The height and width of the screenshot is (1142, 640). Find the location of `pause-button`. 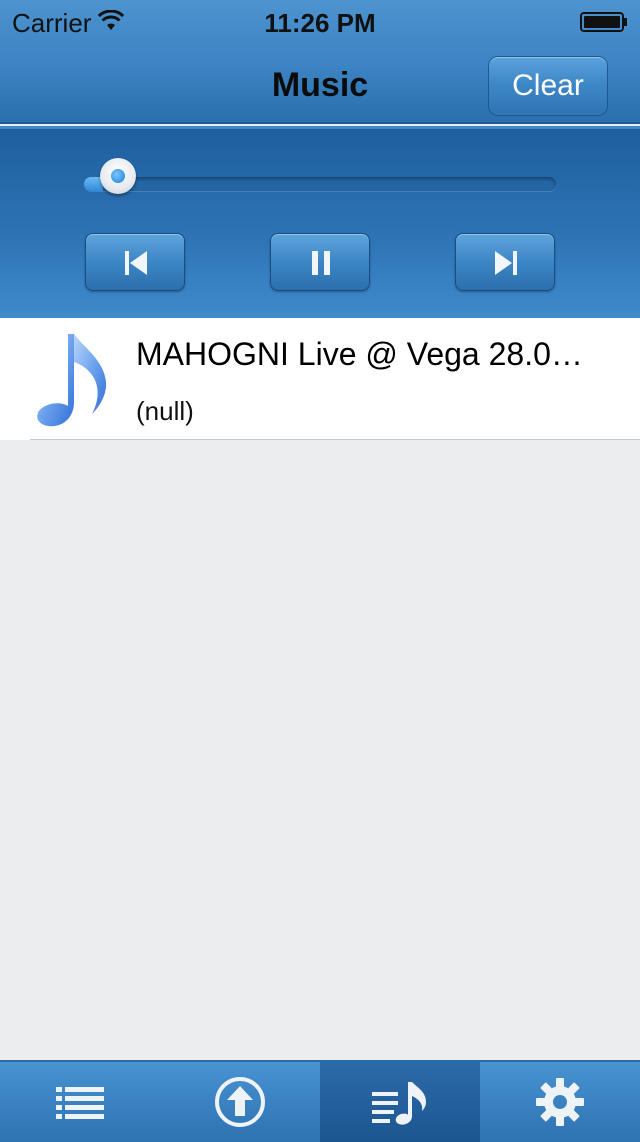

pause-button is located at coordinates (320, 262).